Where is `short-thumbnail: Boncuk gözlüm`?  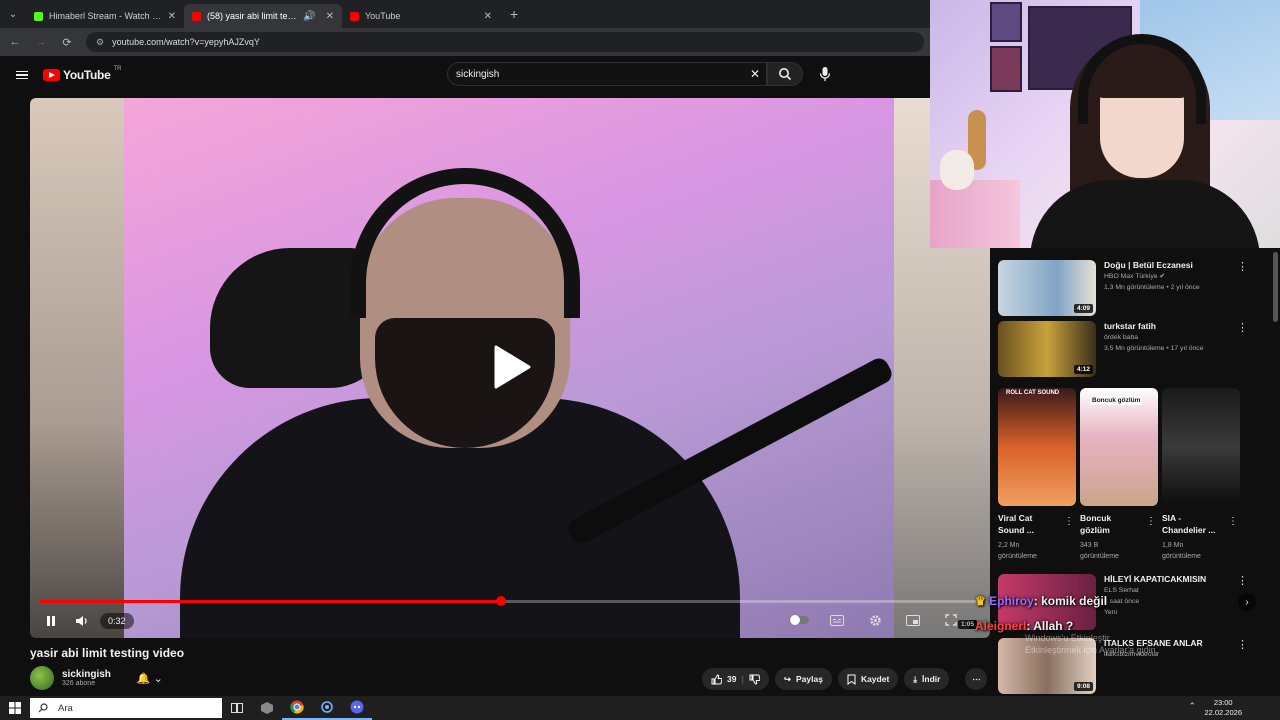 short-thumbnail: Boncuk gözlüm is located at coordinates (1119, 447).